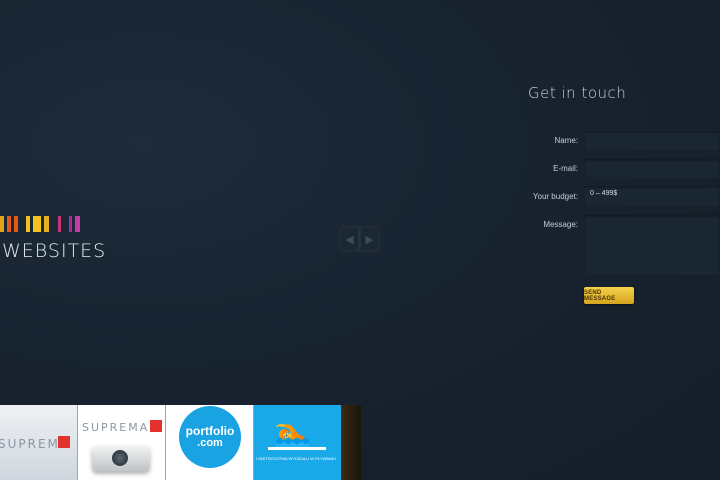 The width and height of the screenshot is (720, 480). What do you see at coordinates (555, 196) in the screenshot?
I see `budget-label: Your budget:` at bounding box center [555, 196].